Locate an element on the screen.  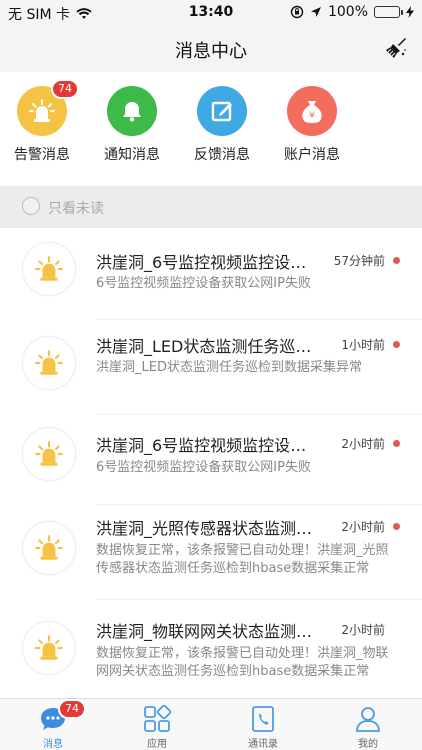
money-bag-icon: ¥ is located at coordinates (312, 112).